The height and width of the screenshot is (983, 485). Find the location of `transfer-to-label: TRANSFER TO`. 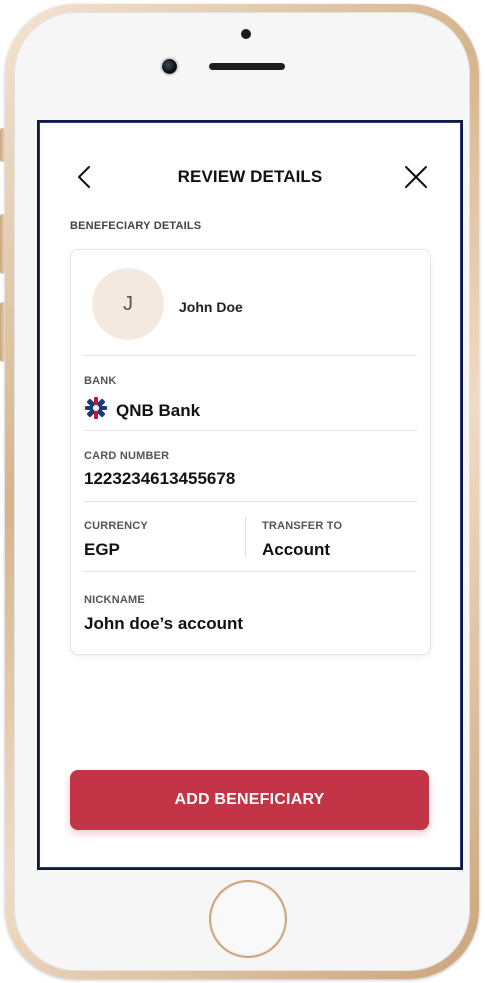

transfer-to-label: TRANSFER TO is located at coordinates (302, 526).